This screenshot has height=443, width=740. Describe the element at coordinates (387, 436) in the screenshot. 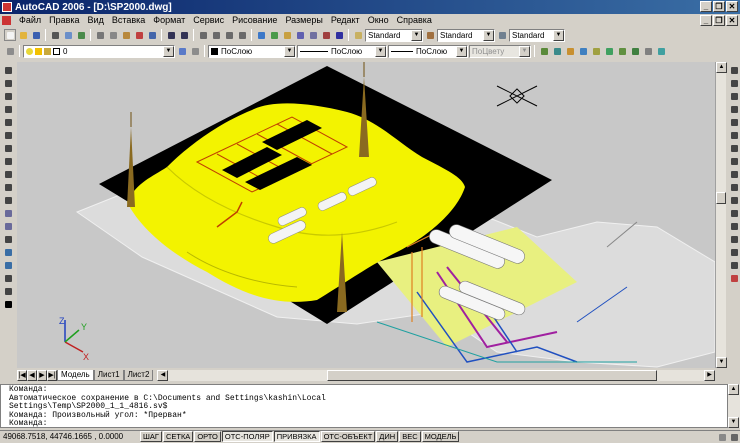

I see `dyn-toggle: ДИН` at that location.